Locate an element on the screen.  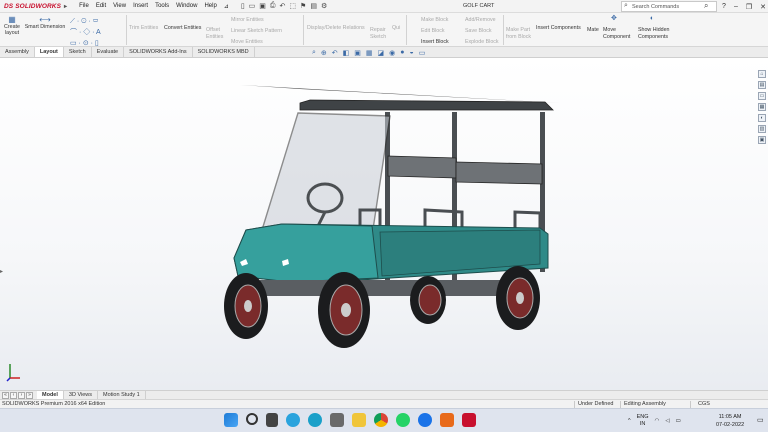
file-explorer-icon: ▭ is located at coordinates (762, 96).